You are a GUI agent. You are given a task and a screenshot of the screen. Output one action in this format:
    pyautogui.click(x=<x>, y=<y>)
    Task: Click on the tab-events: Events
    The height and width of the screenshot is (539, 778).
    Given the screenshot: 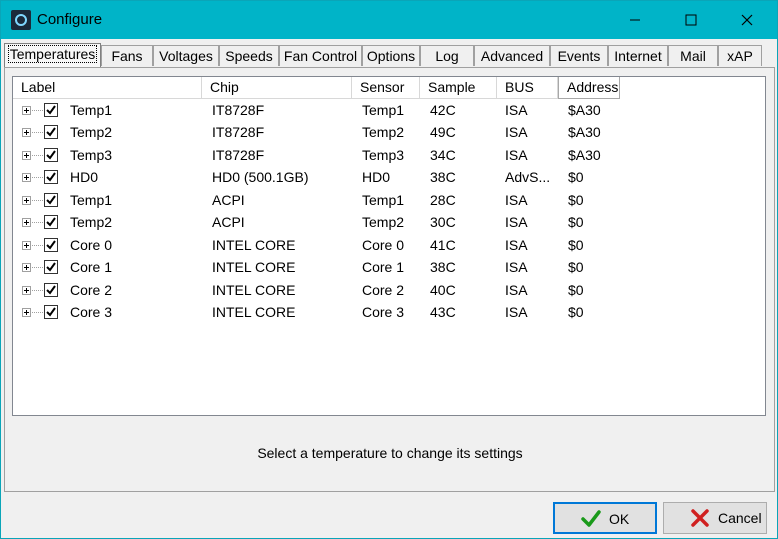 What is the action you would take?
    pyautogui.click(x=579, y=55)
    